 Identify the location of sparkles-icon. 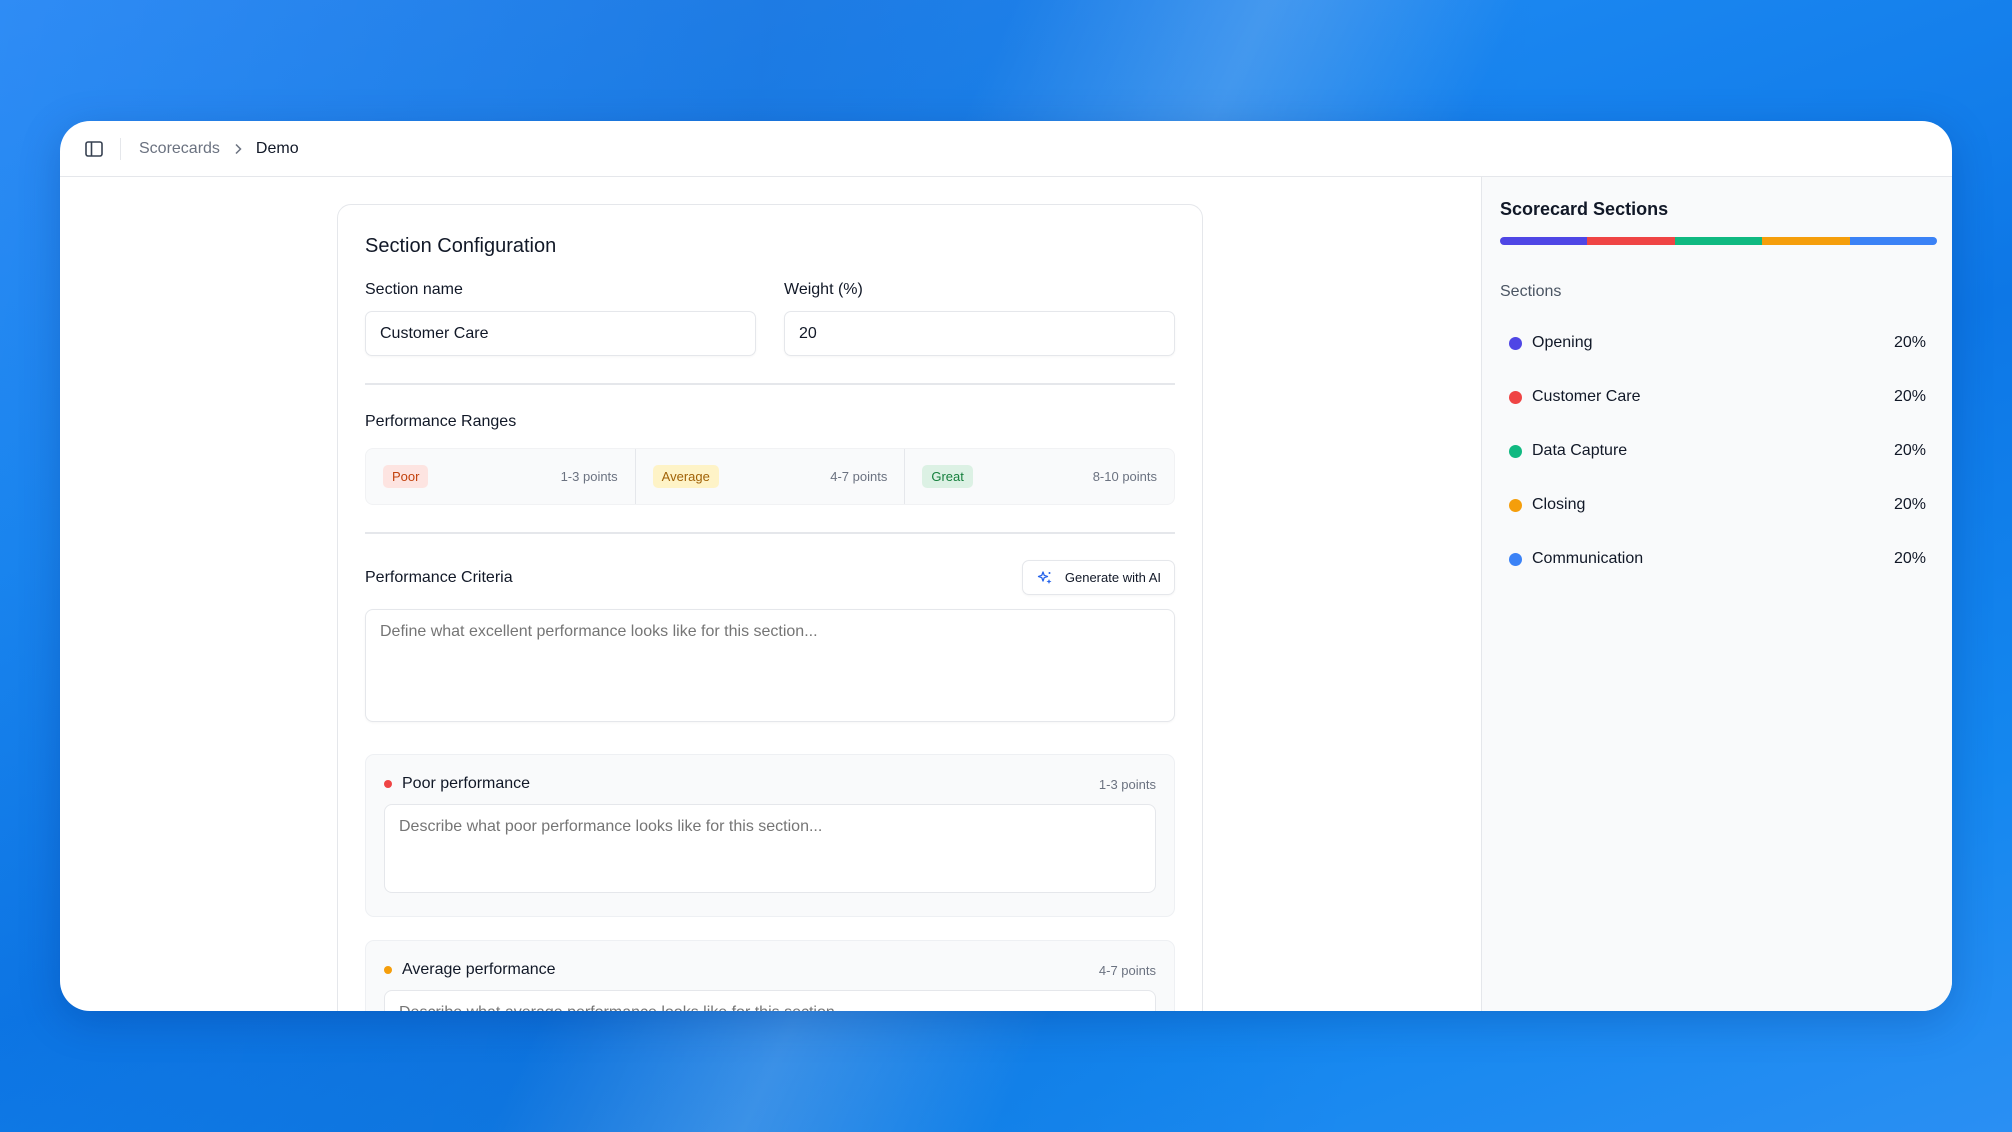
(1045, 578).